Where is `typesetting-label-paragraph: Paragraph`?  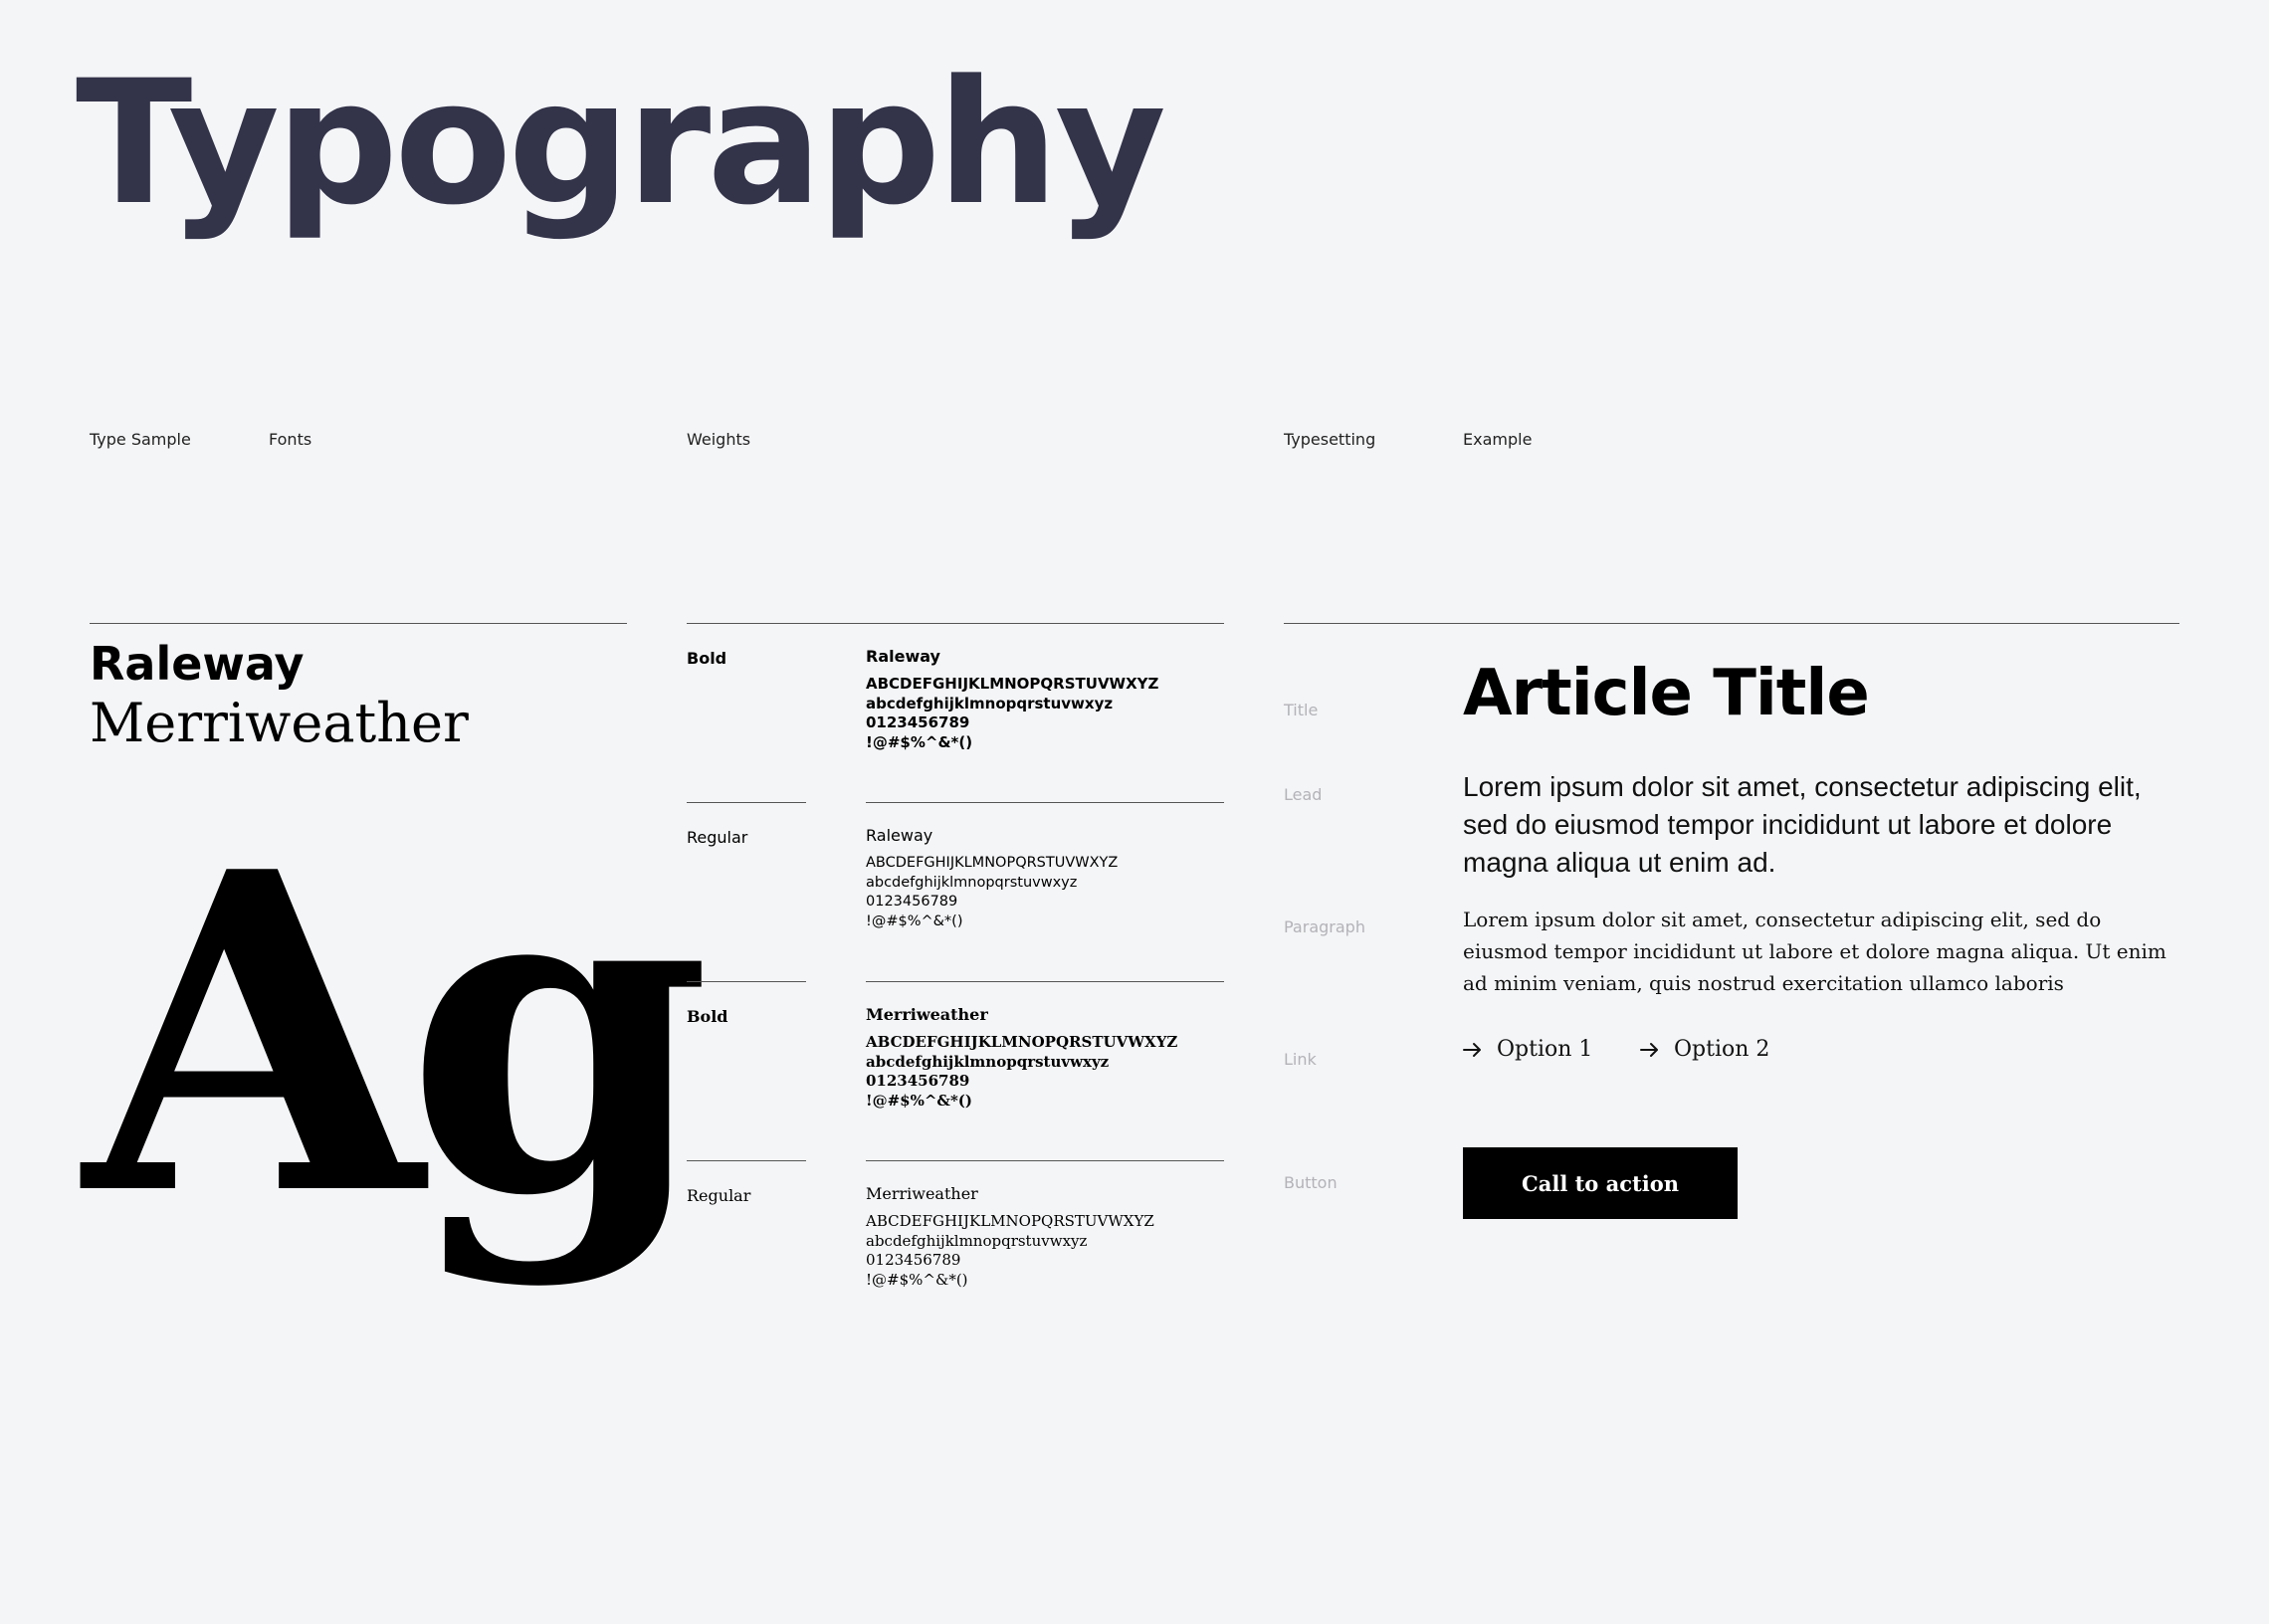 typesetting-label-paragraph: Paragraph is located at coordinates (1324, 927).